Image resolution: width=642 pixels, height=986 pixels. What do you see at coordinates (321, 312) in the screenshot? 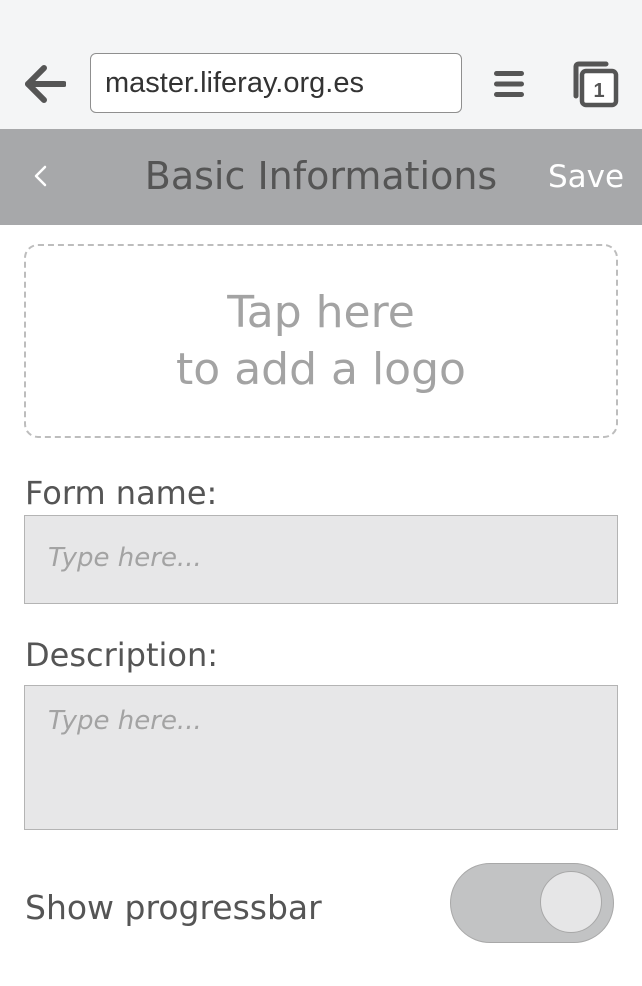
I see `logo-upload-line1: Tap here` at bounding box center [321, 312].